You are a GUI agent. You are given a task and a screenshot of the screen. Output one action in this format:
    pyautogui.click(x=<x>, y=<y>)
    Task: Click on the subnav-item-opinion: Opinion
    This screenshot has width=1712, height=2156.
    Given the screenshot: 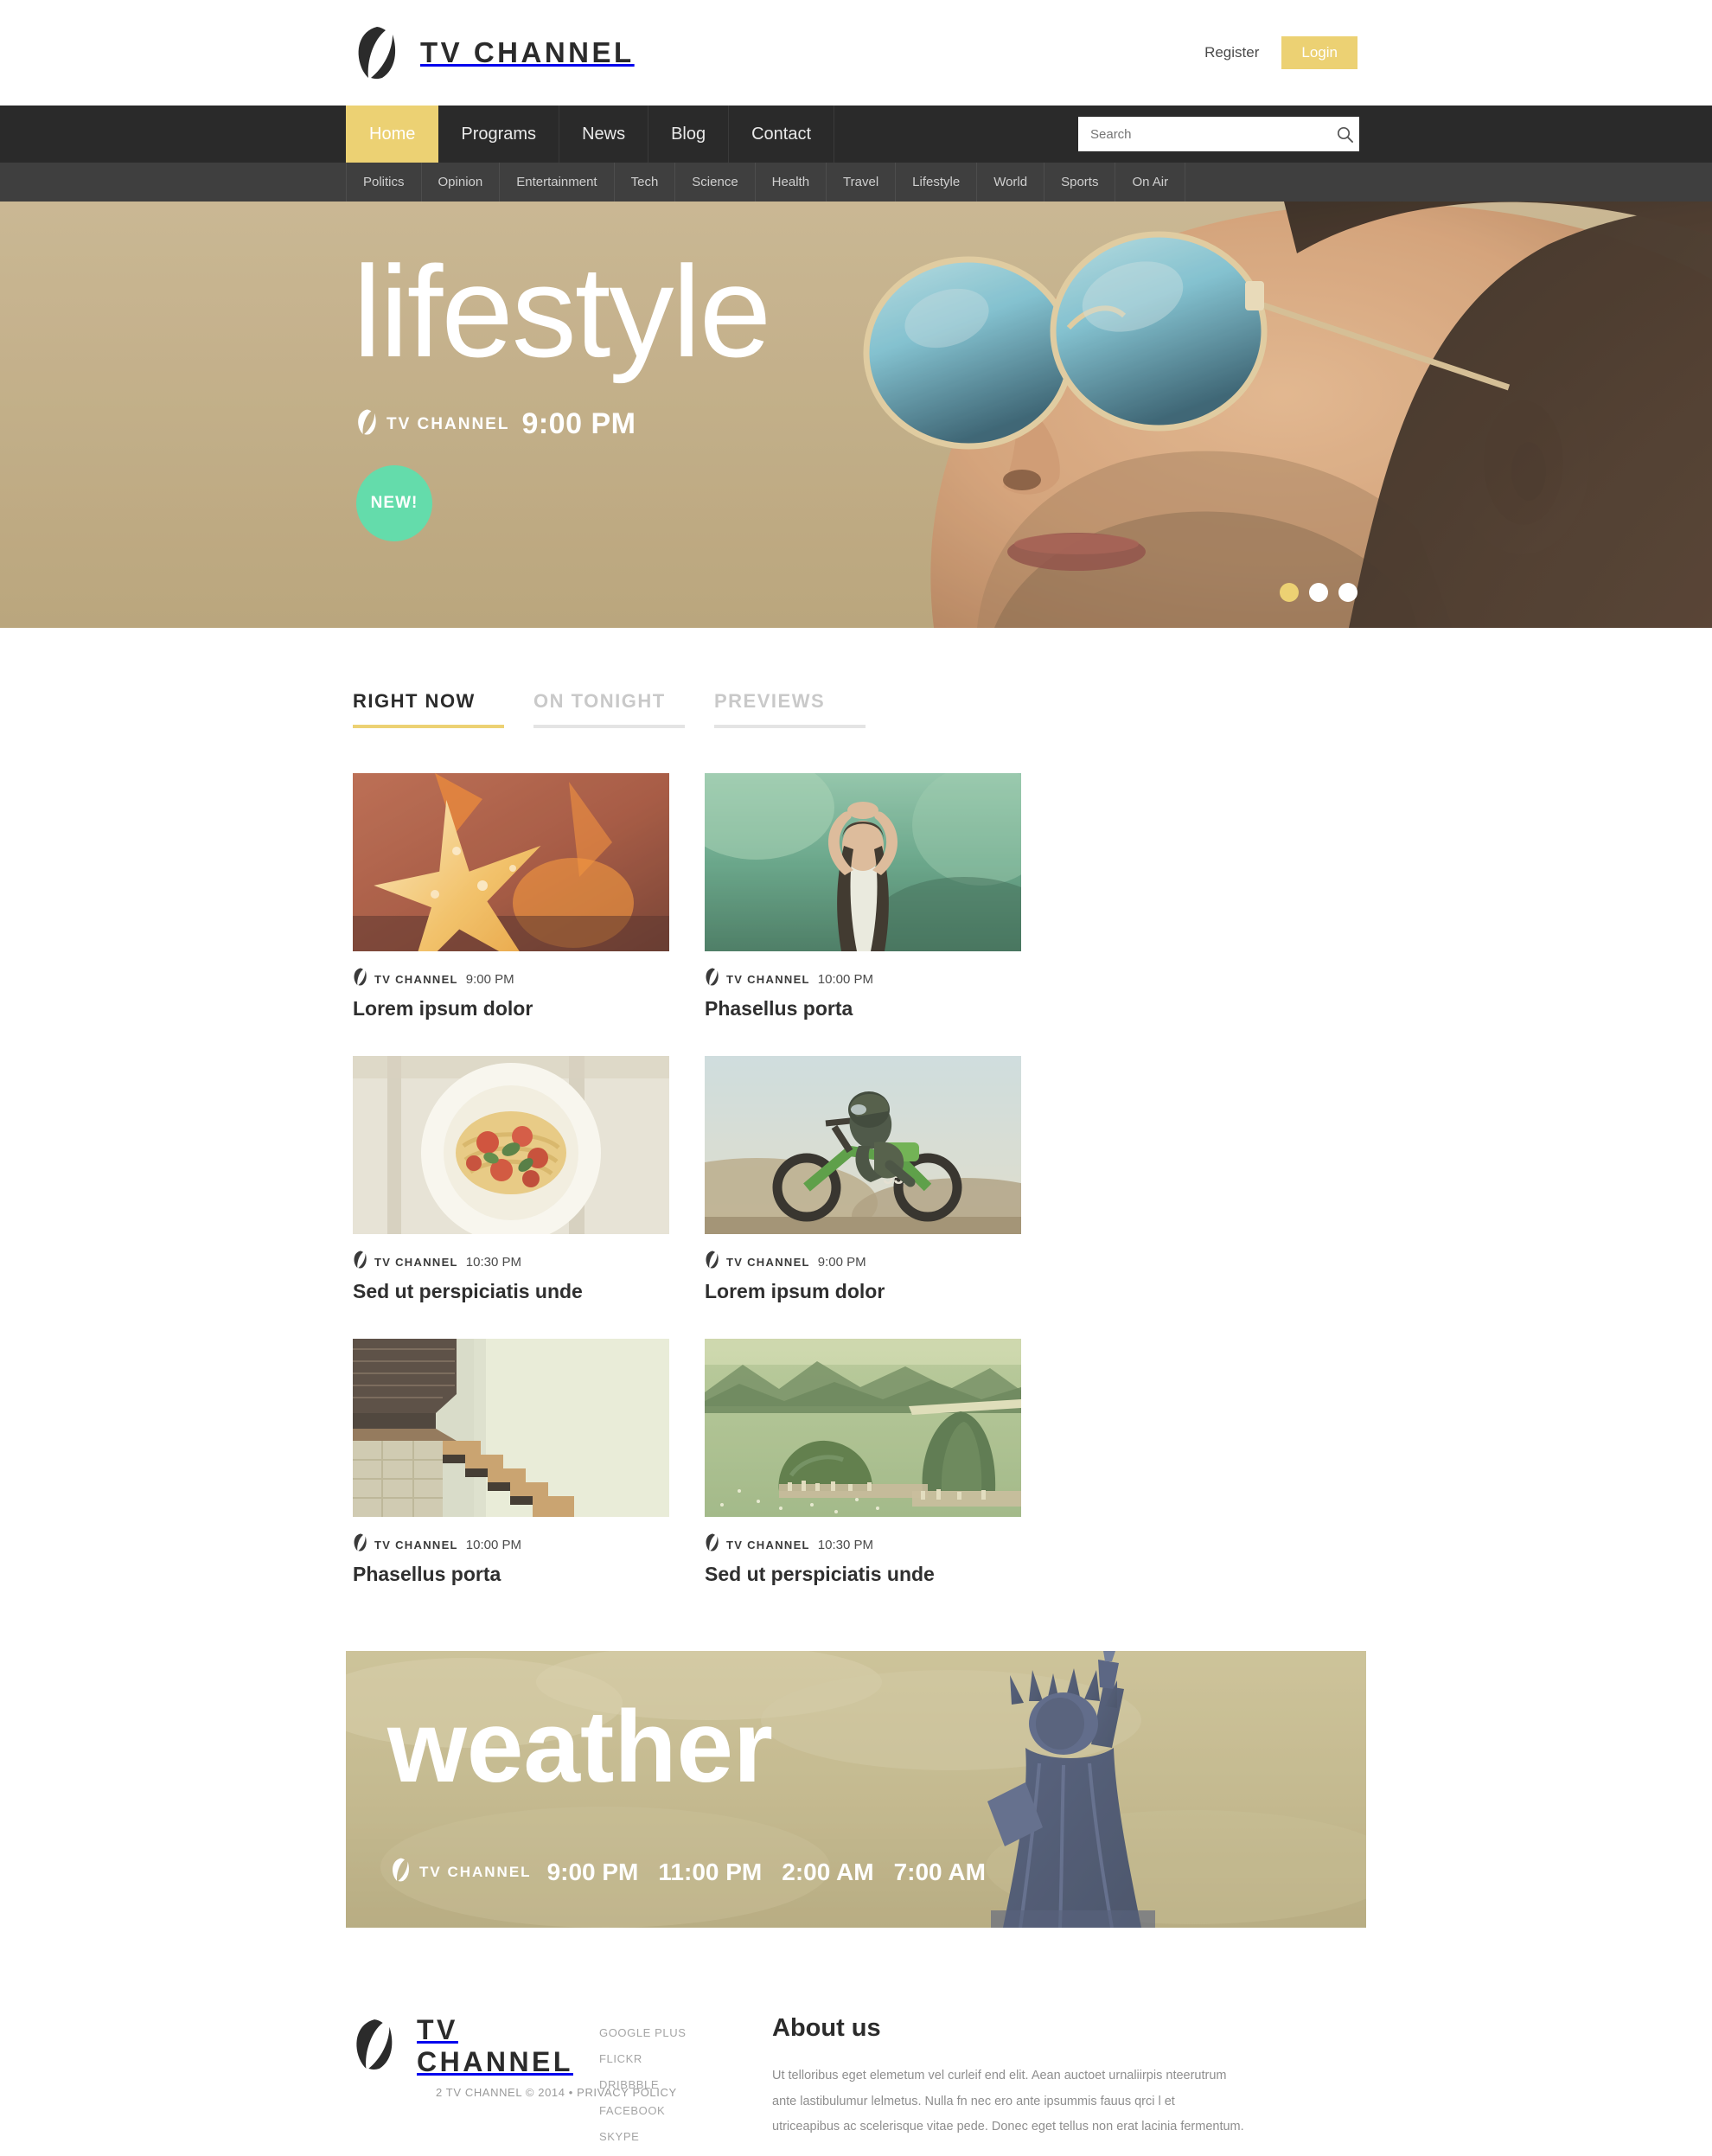 What is the action you would take?
    pyautogui.click(x=461, y=182)
    